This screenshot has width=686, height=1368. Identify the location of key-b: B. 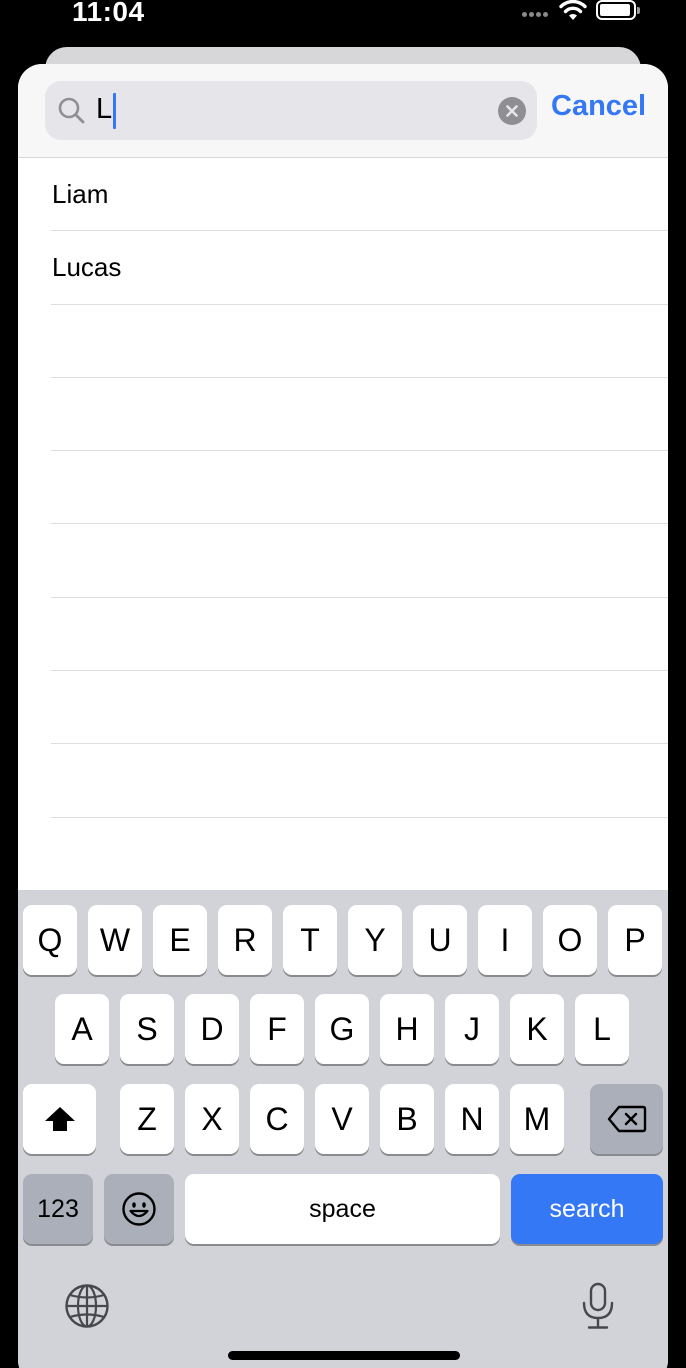
(407, 1119).